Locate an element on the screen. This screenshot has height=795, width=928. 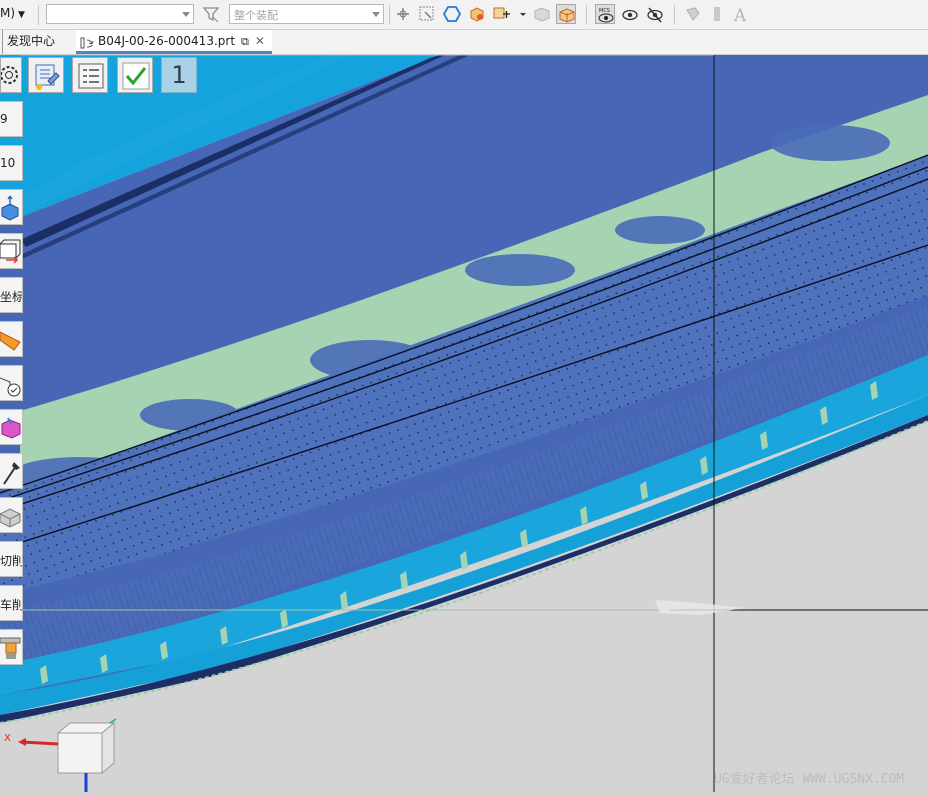
text-a-icon: A is located at coordinates (741, 14).